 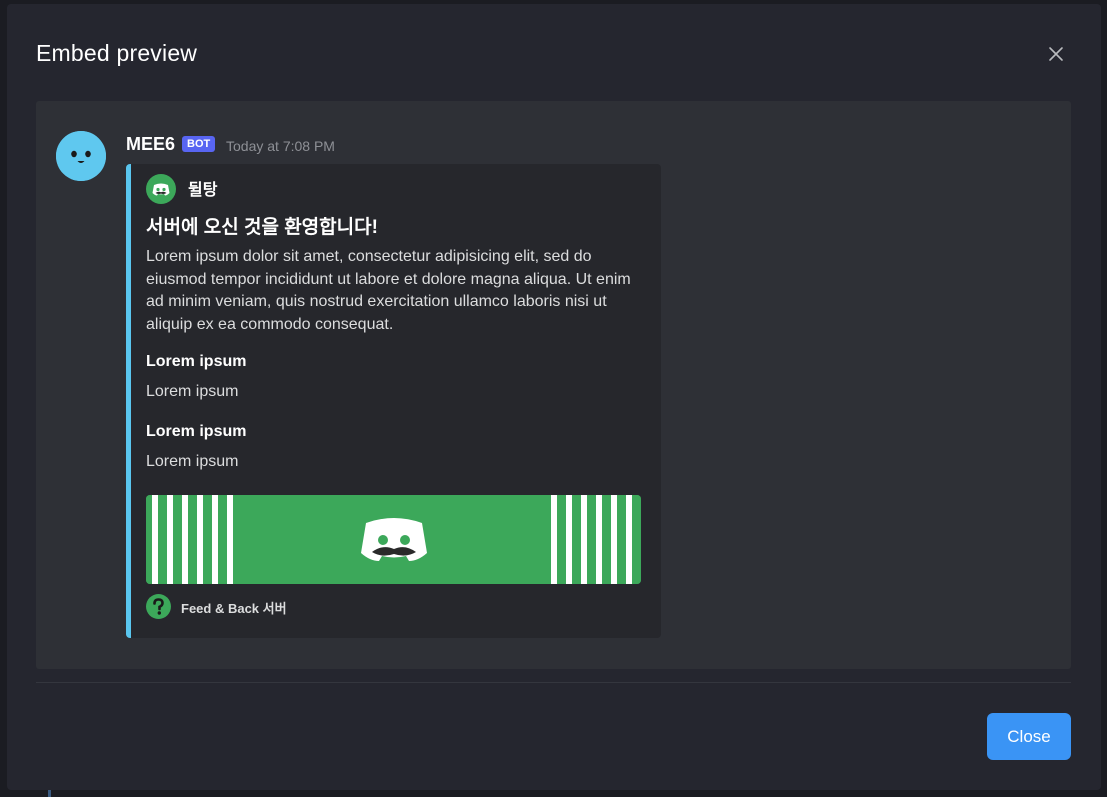 What do you see at coordinates (1029, 736) in the screenshot?
I see `close-button: Close` at bounding box center [1029, 736].